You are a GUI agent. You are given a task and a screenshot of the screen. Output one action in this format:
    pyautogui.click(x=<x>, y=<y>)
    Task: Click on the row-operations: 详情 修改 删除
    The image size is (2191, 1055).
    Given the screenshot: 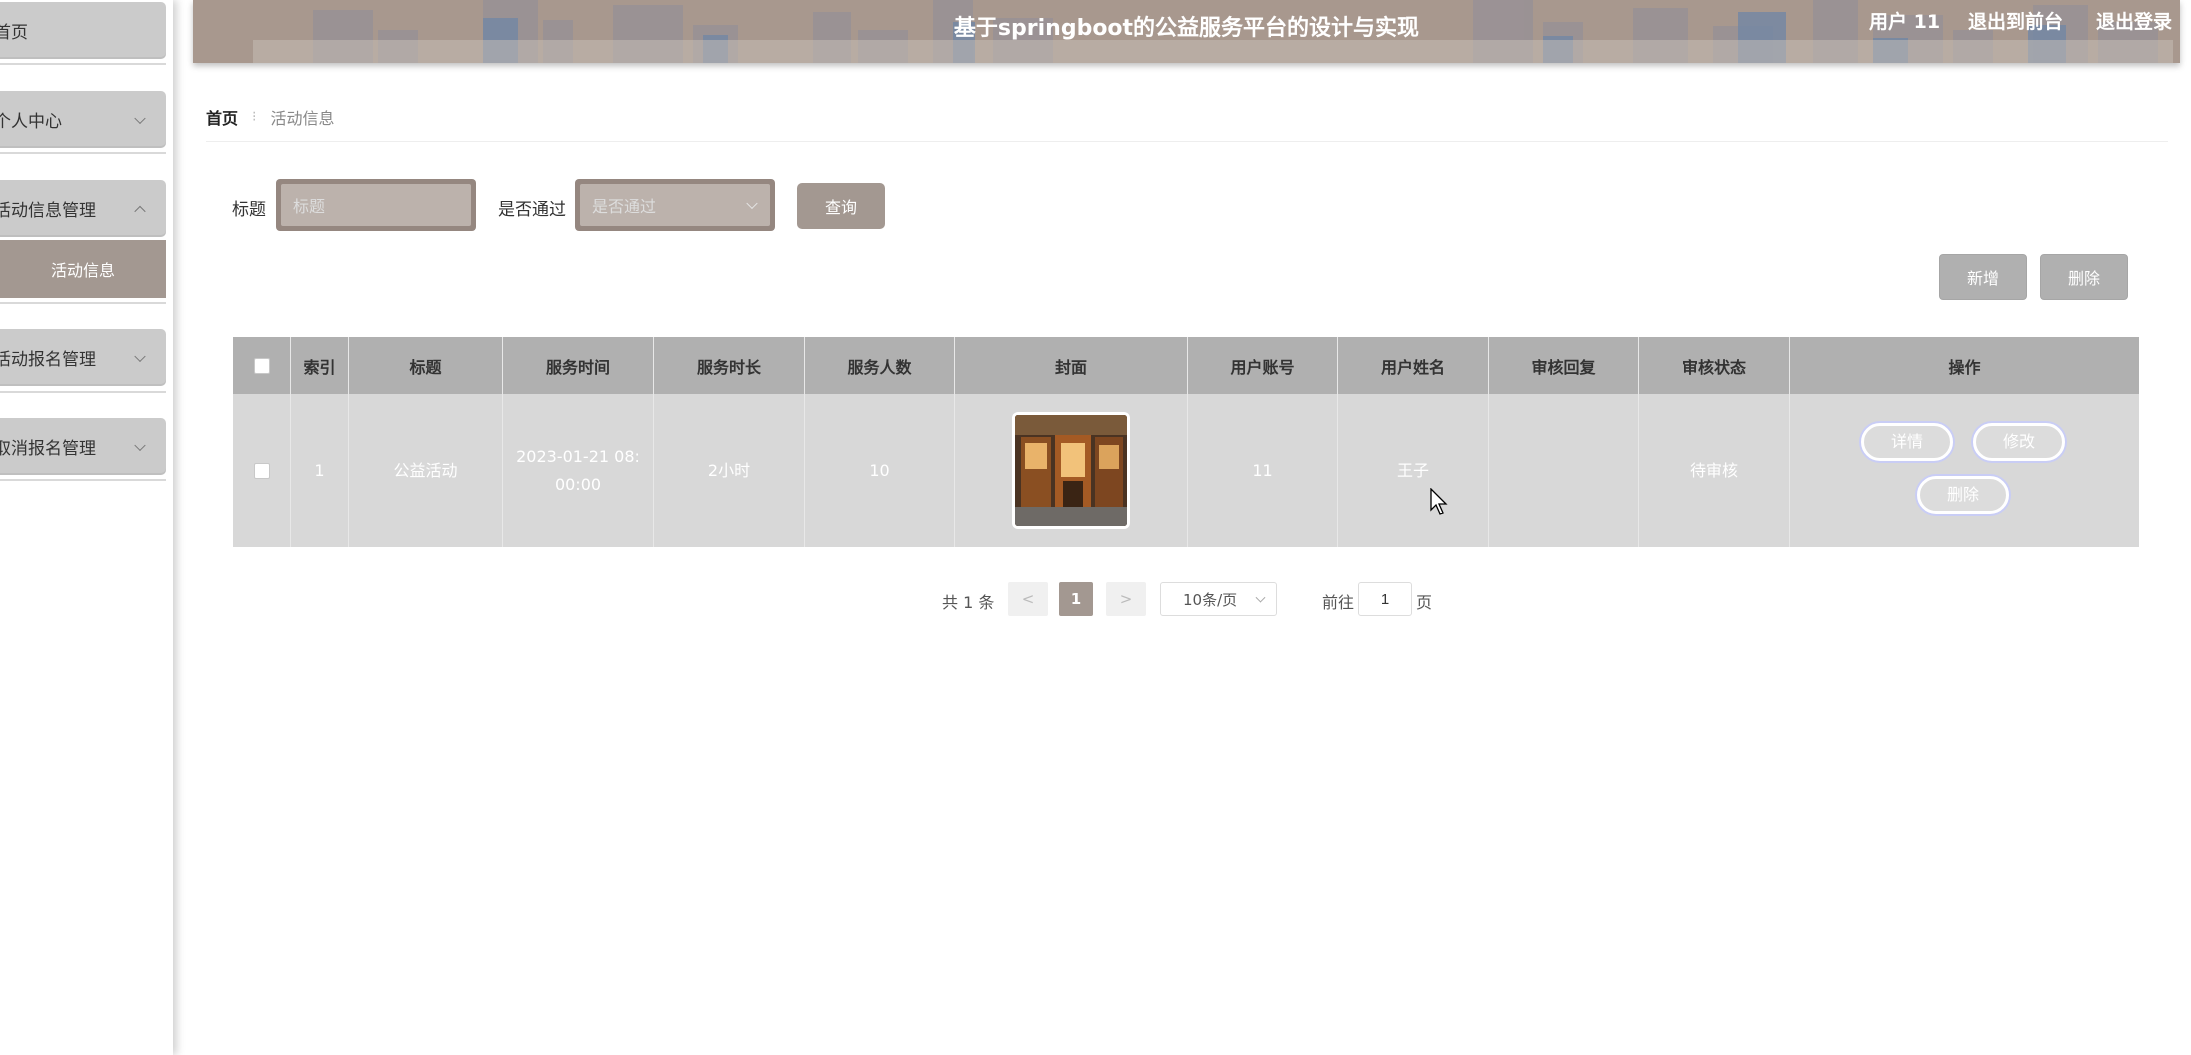 What is the action you would take?
    pyautogui.click(x=1964, y=470)
    